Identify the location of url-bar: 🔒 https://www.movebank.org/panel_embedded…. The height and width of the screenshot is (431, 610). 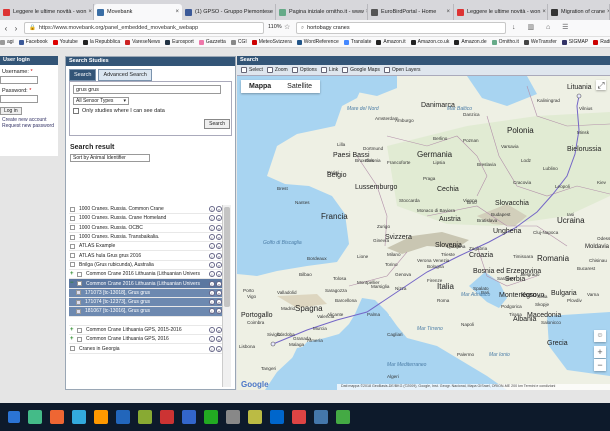
(144, 28).